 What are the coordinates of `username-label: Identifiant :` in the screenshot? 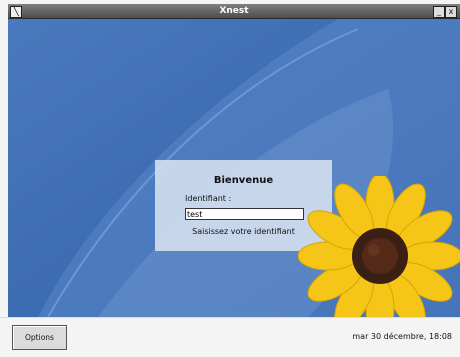 It's located at (208, 198).